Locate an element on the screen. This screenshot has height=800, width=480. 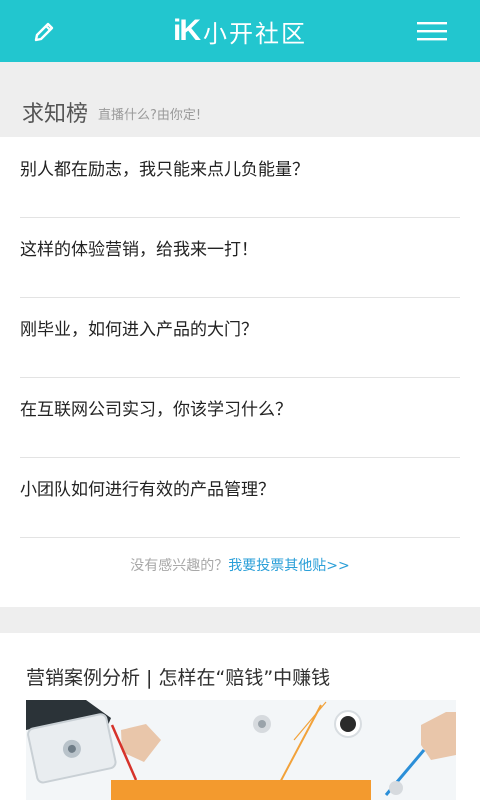
menu-icon is located at coordinates (432, 31).